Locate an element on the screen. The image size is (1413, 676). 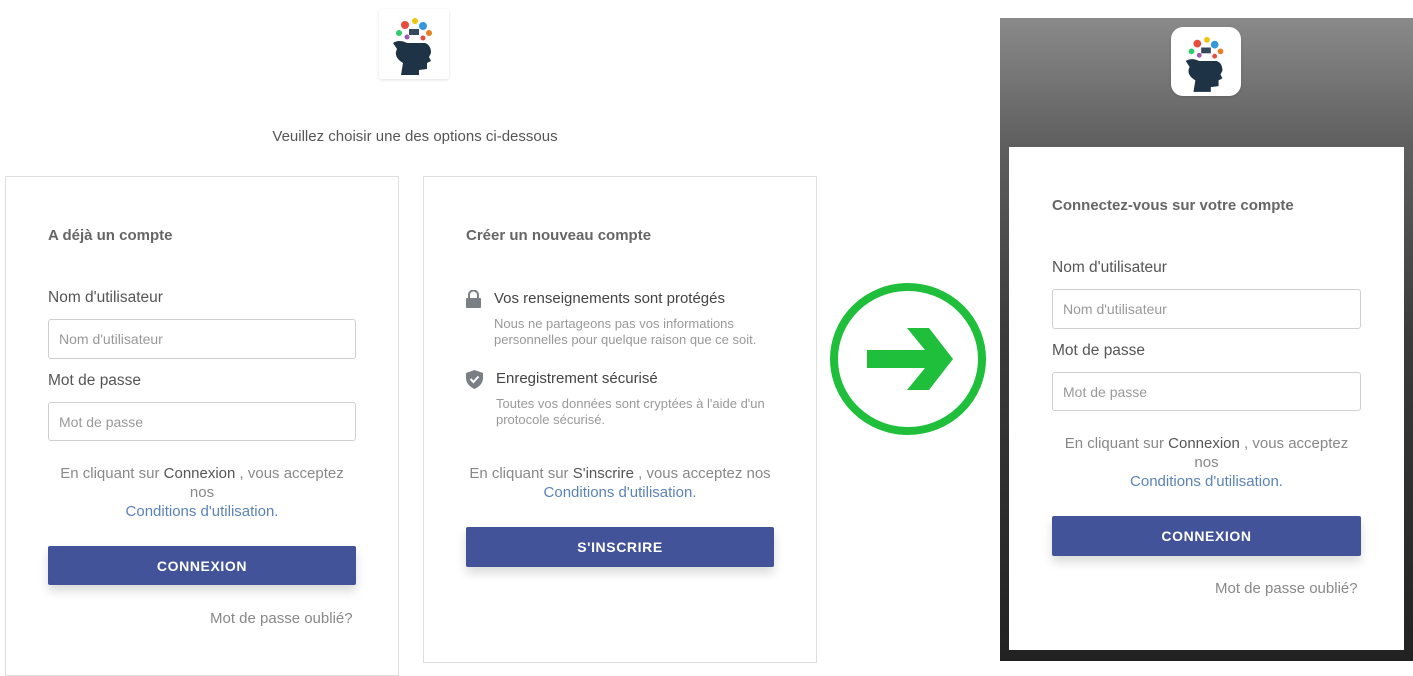
terms-suffix: , vous acceptez nos is located at coordinates (704, 473).